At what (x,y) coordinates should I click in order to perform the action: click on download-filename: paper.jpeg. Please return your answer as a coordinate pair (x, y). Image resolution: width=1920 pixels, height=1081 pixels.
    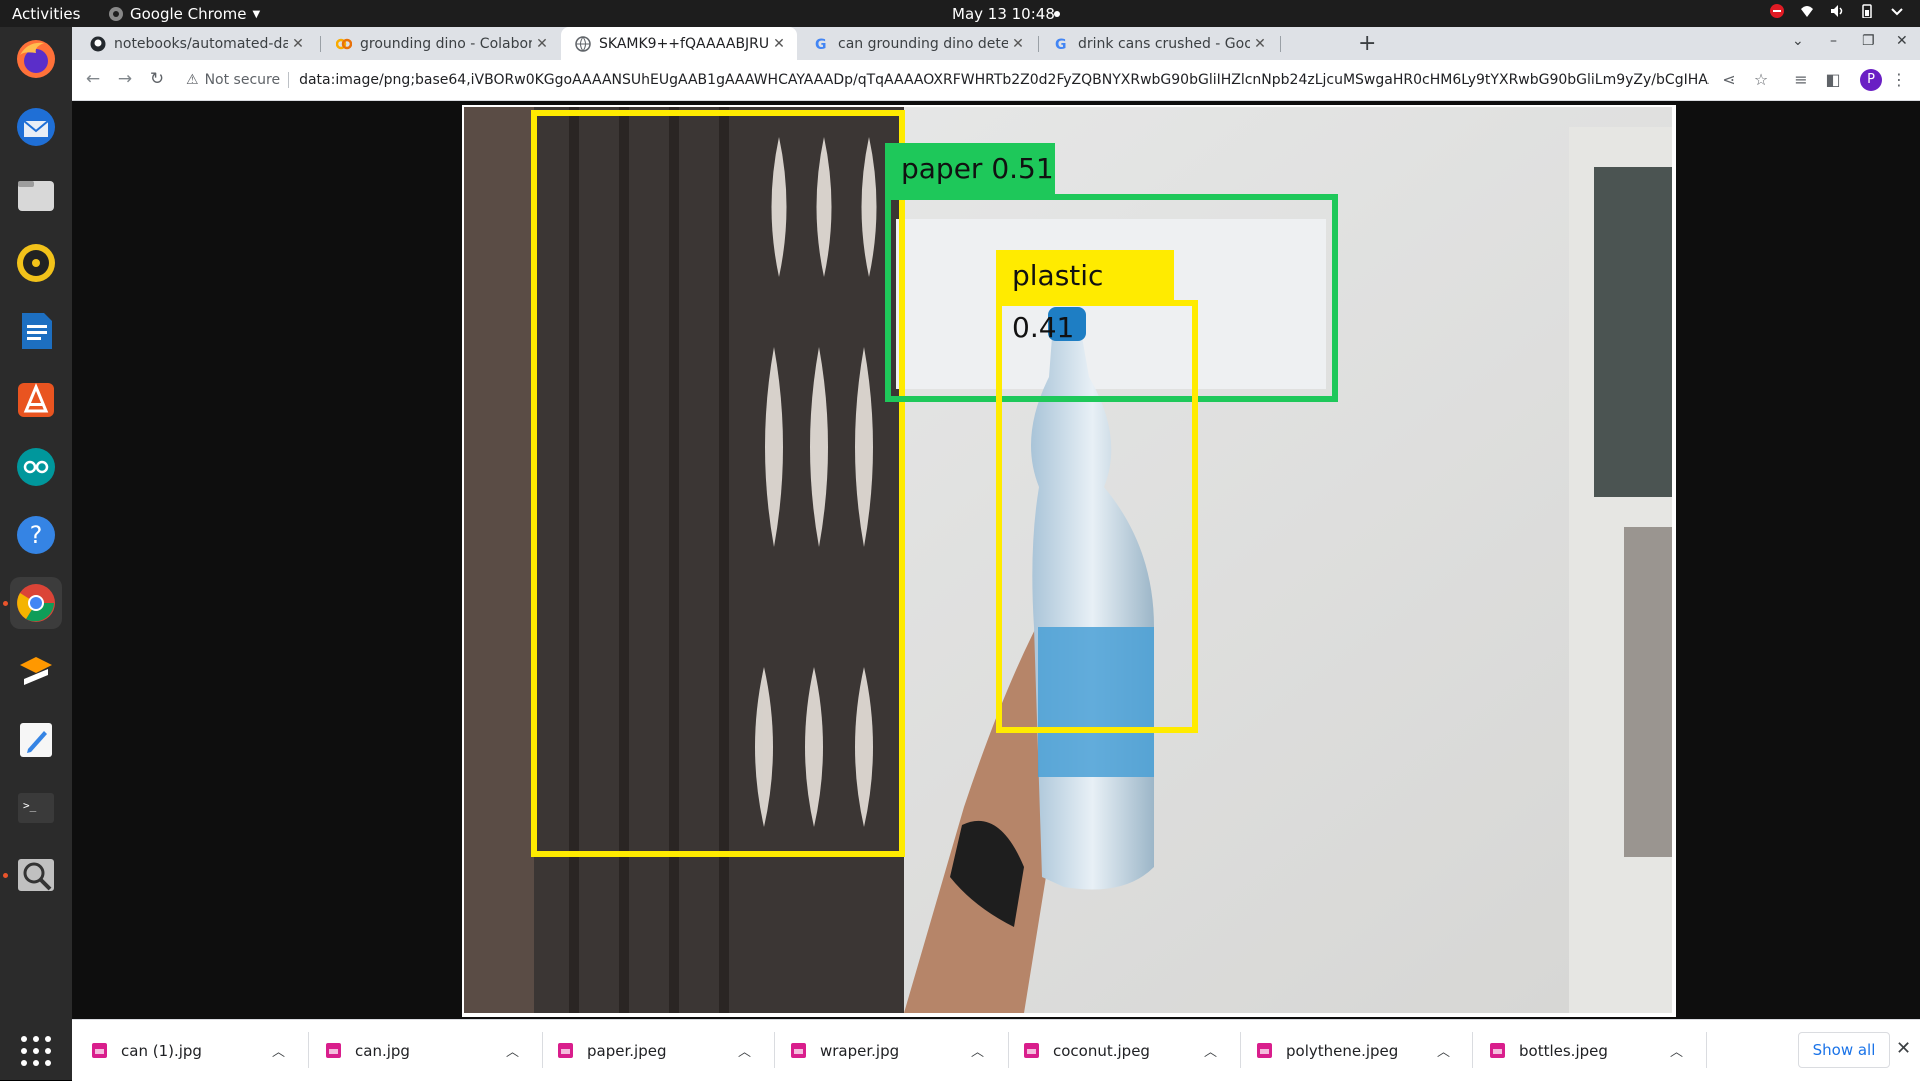
    Looking at the image, I should click on (627, 1050).